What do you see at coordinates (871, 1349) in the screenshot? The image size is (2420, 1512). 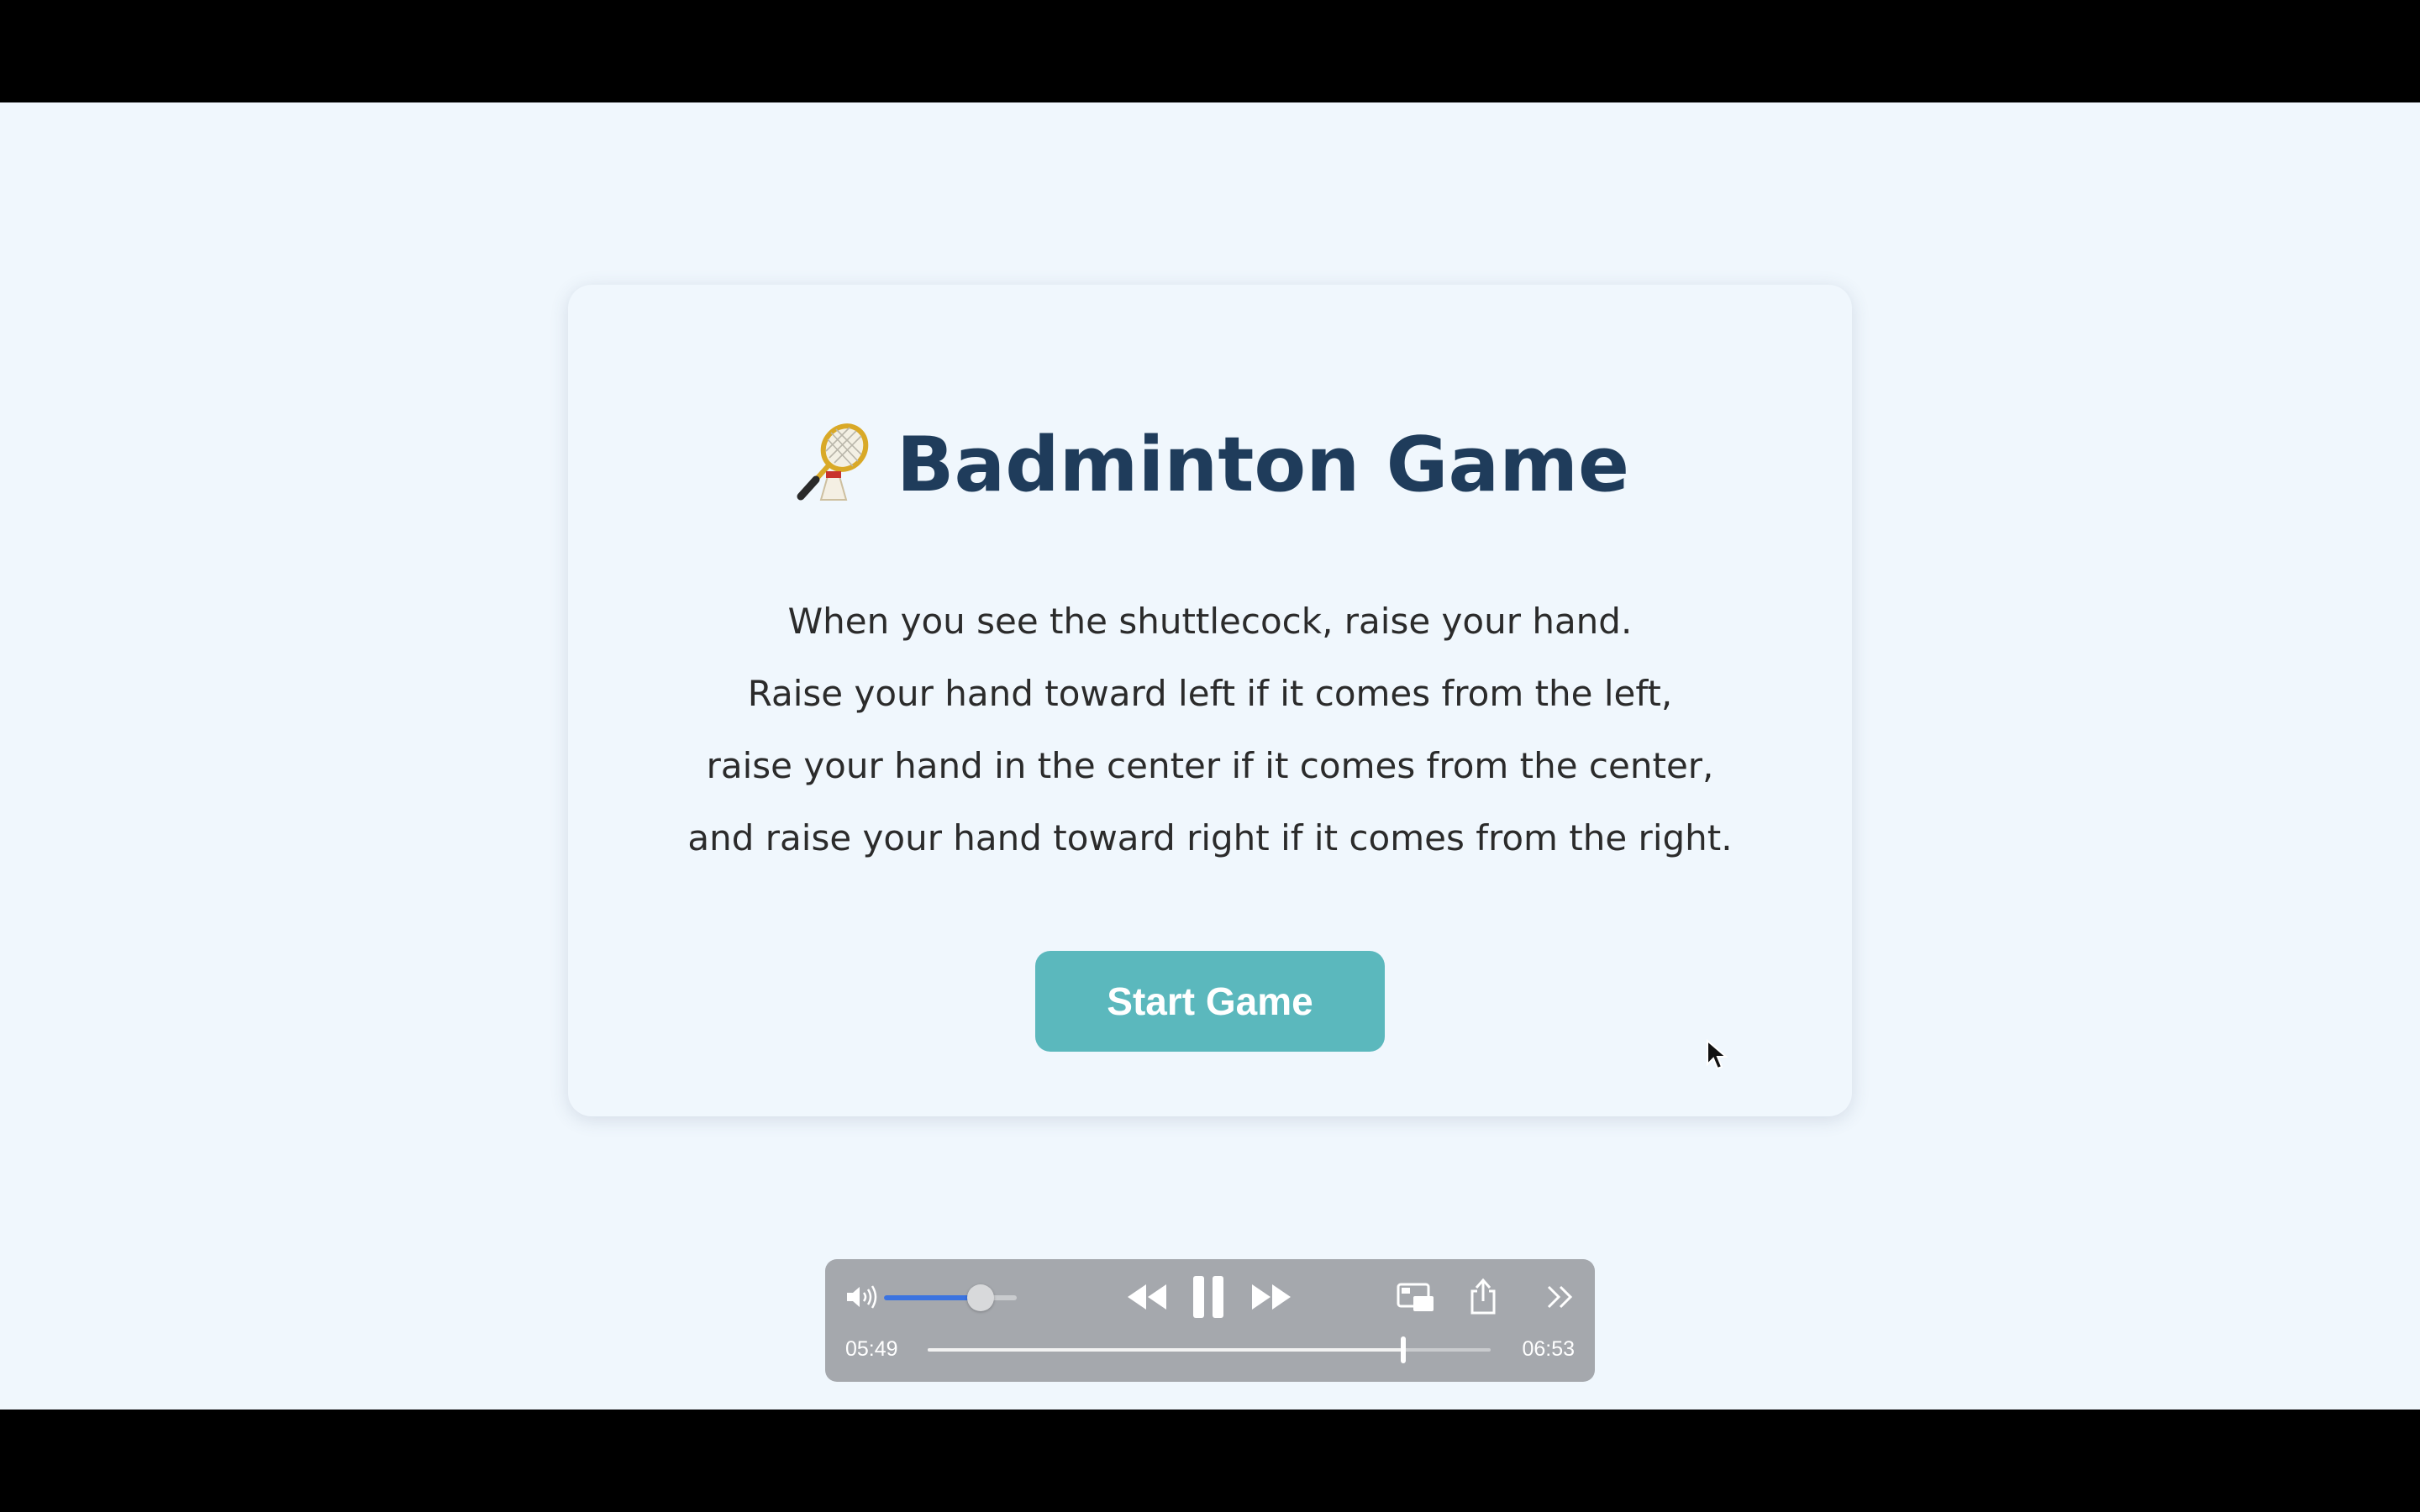 I see `elapsed-time: 05:49` at bounding box center [871, 1349].